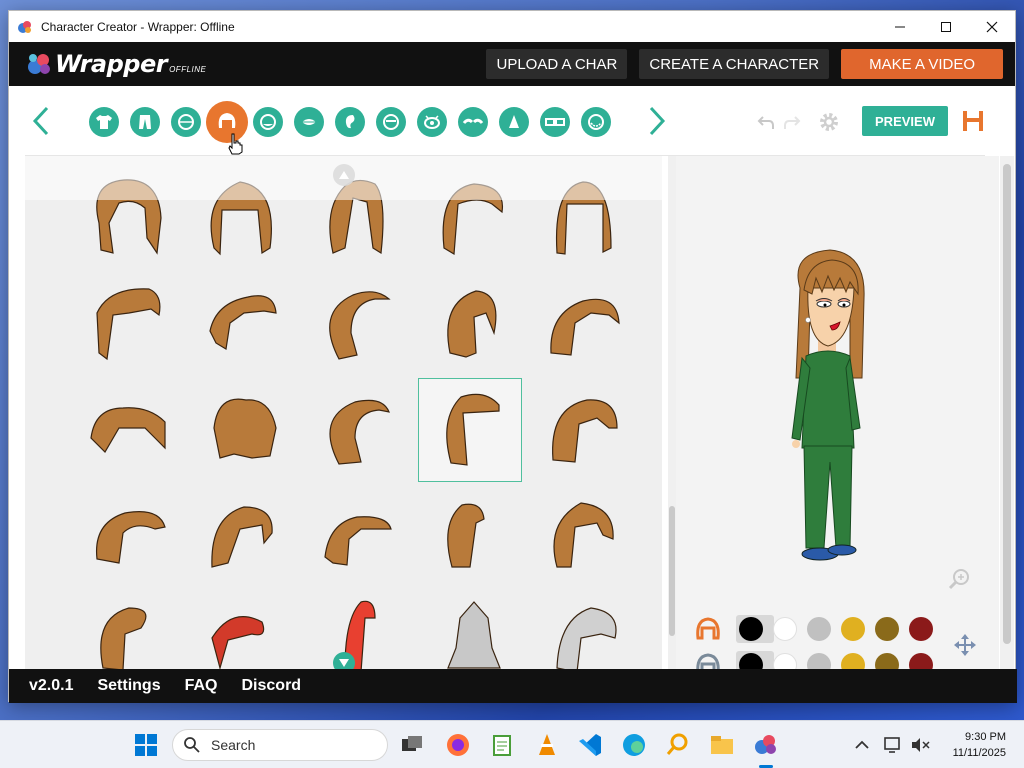 Image resolution: width=1024 pixels, height=768 pixels. I want to click on gear-icon, so click(829, 122).